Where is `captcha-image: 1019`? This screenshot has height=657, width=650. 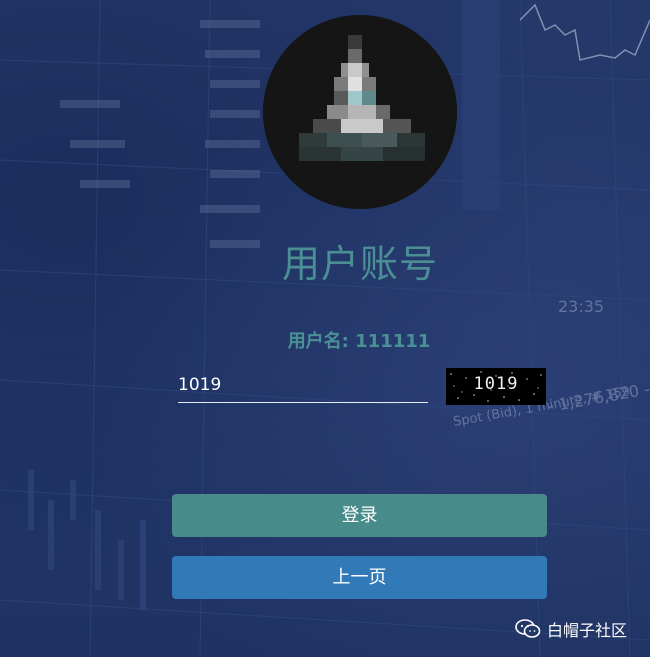
captcha-image: 1019 is located at coordinates (496, 386).